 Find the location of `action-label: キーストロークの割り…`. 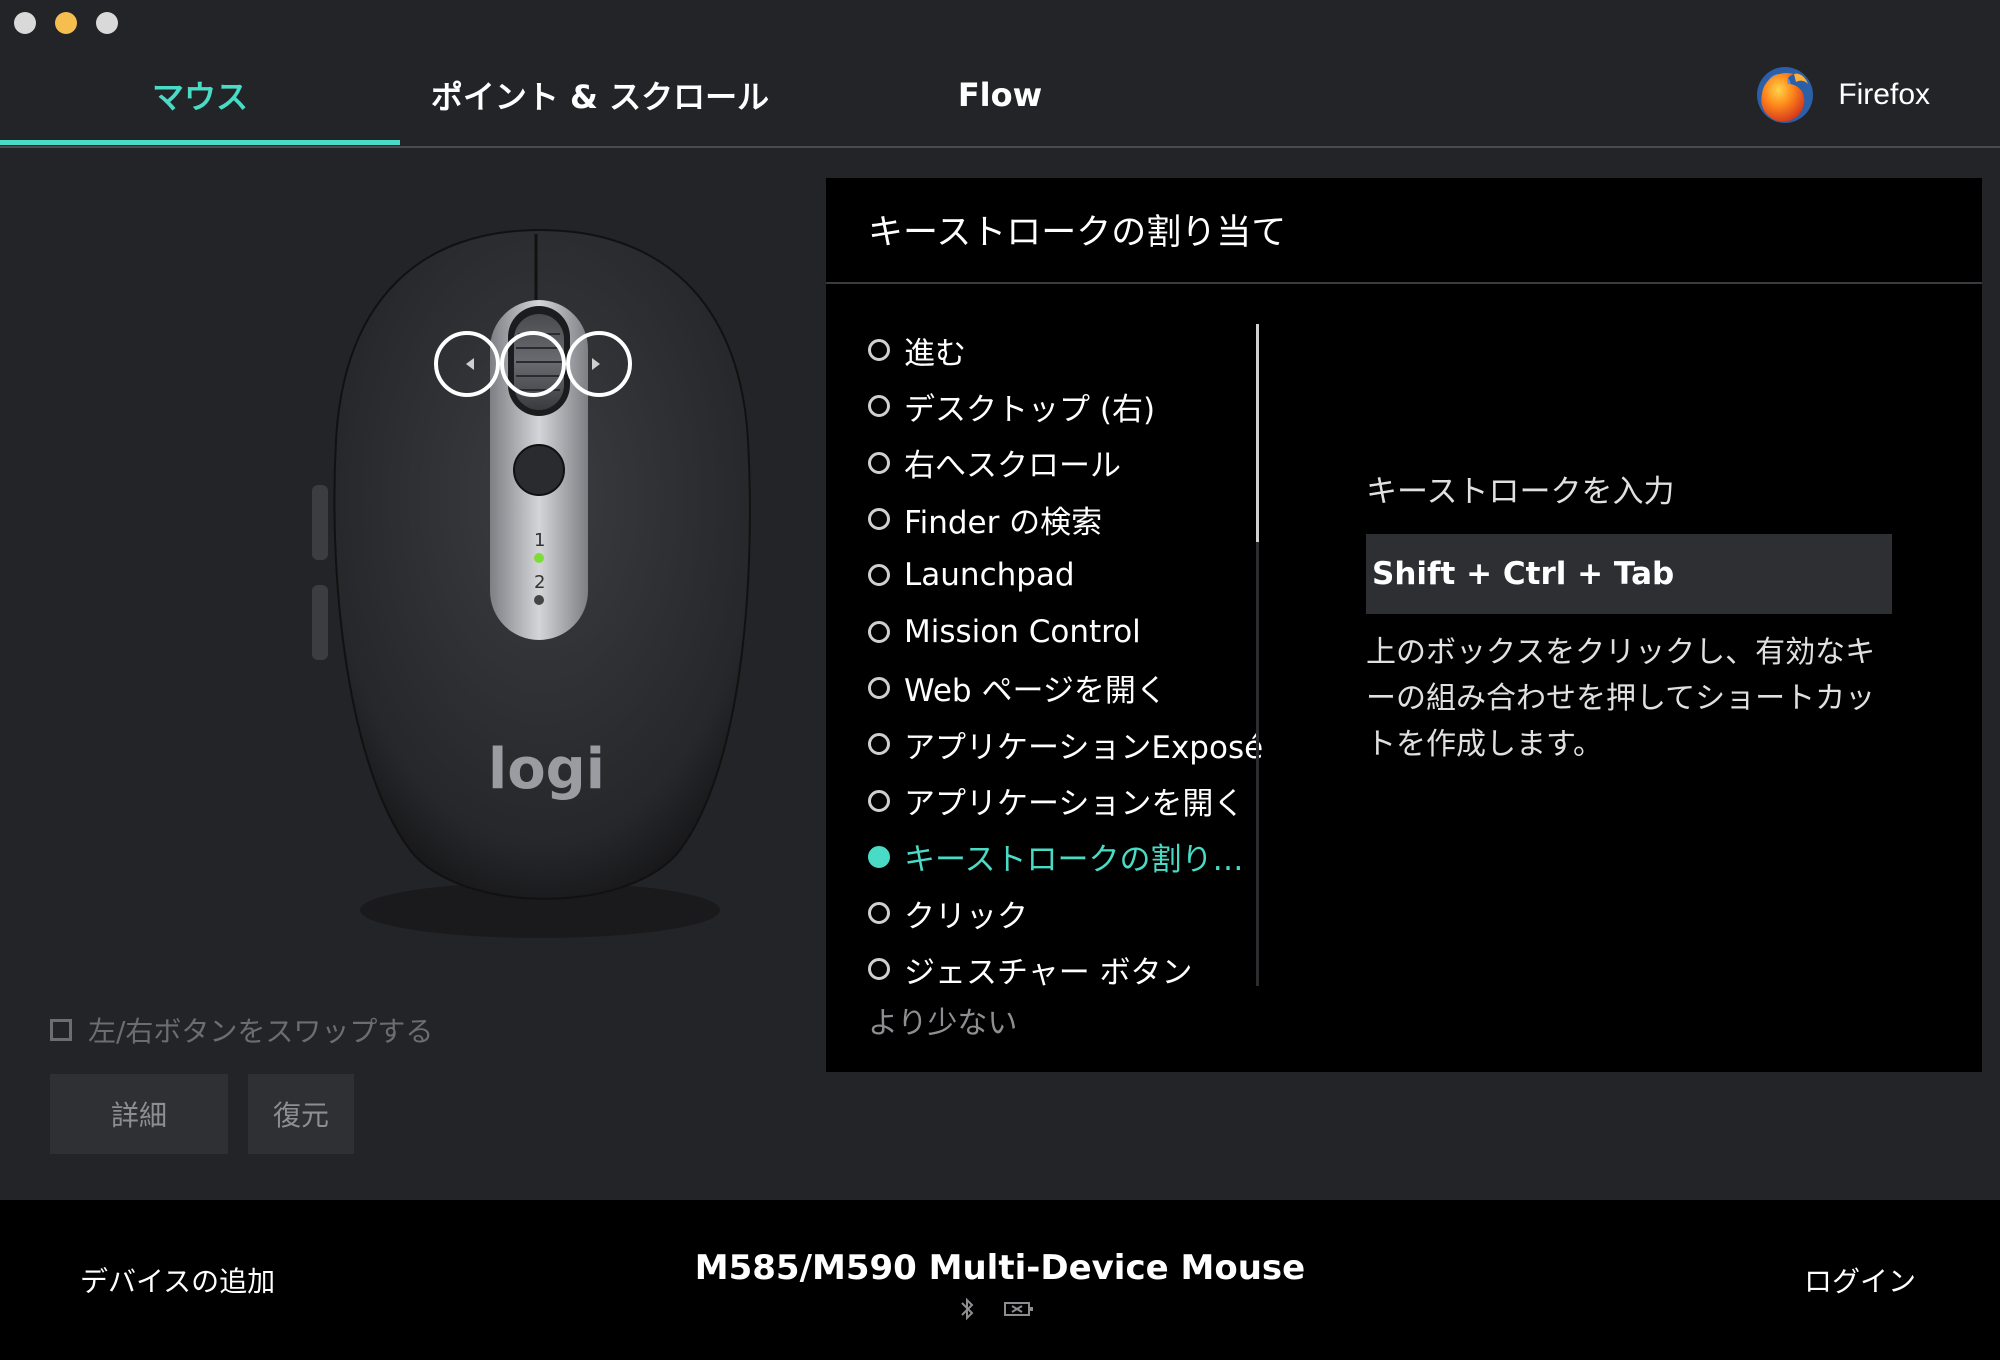

action-label: キーストロークの割り… is located at coordinates (1074, 860).